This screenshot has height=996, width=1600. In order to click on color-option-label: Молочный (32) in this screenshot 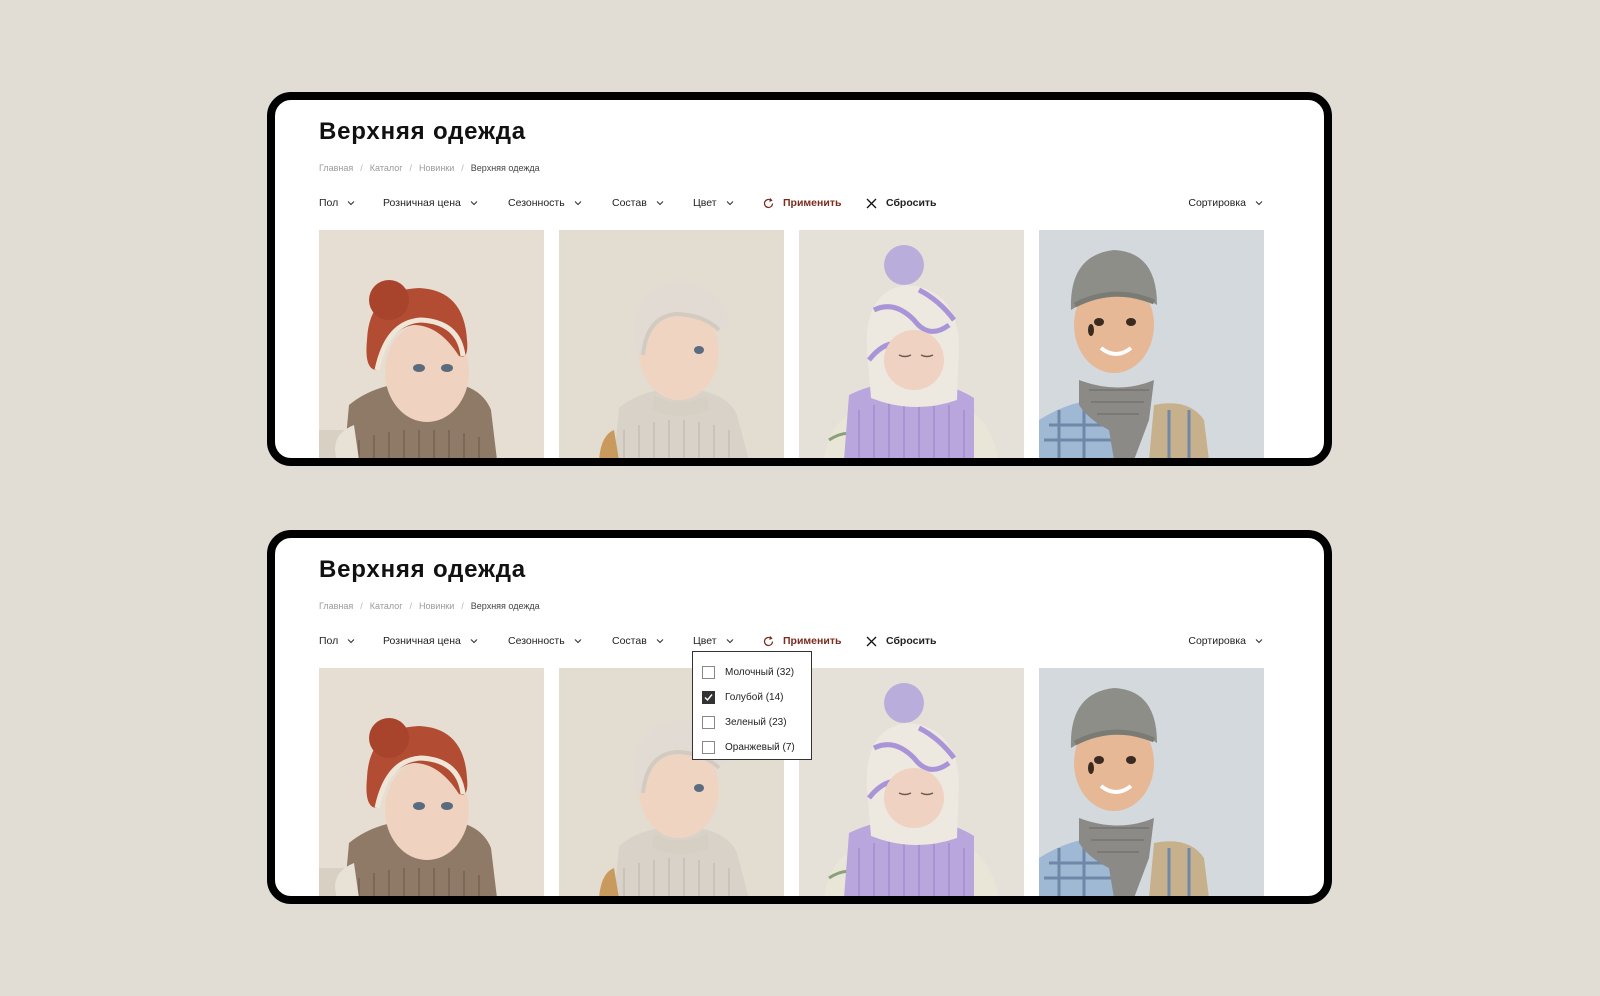, I will do `click(760, 672)`.